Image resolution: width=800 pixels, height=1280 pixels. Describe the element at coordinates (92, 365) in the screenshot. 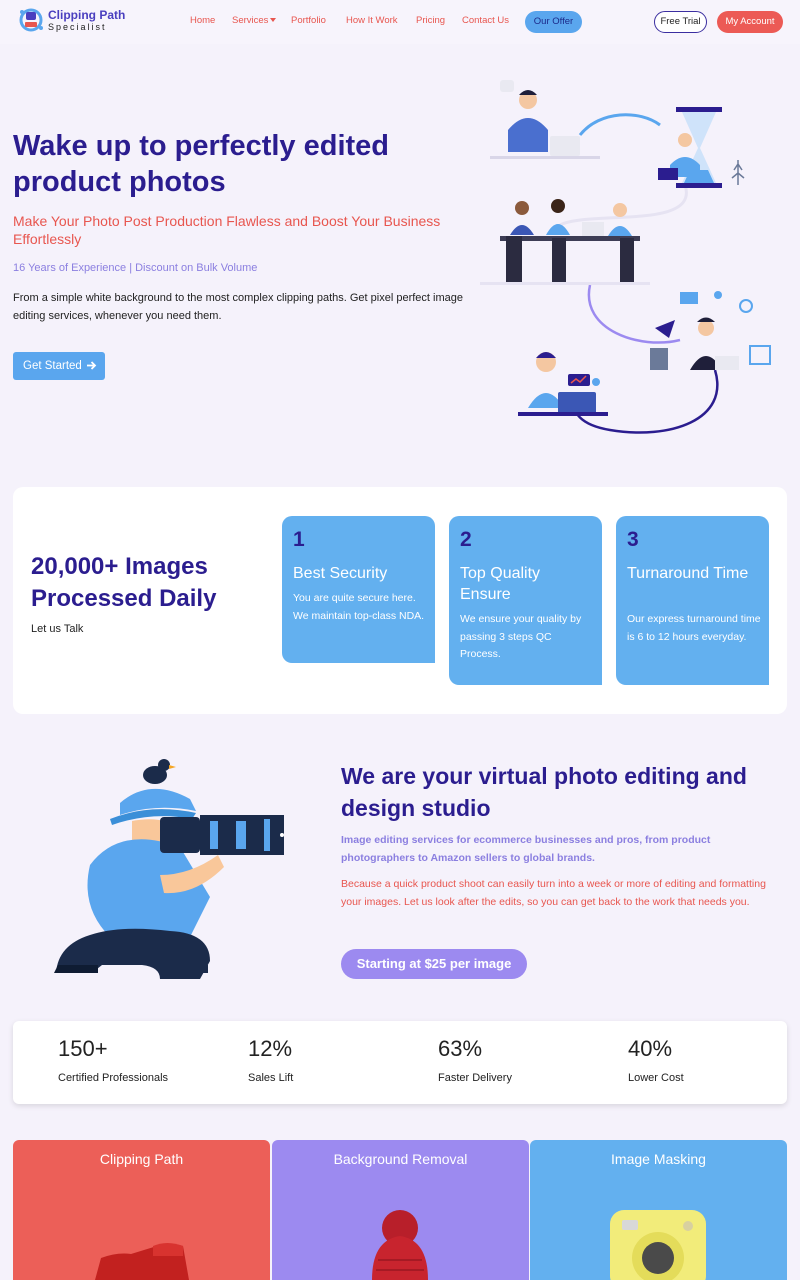

I see `arrow-right-icon` at that location.